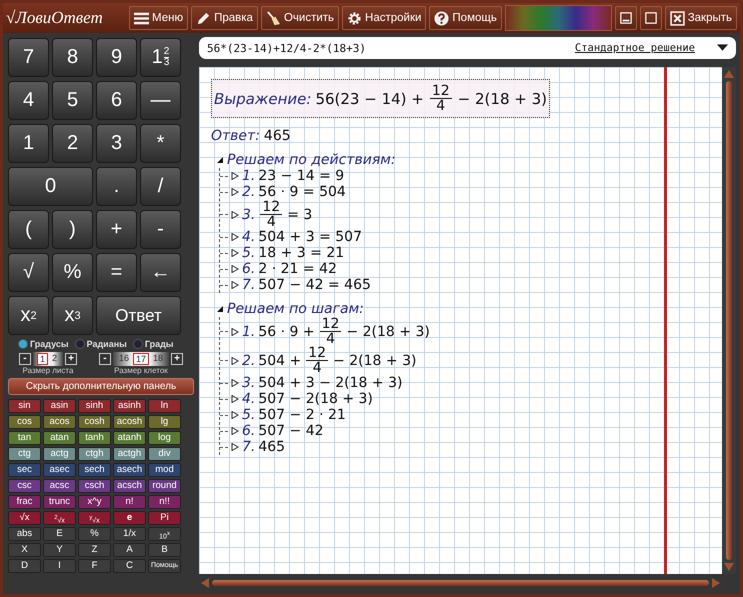  Describe the element at coordinates (625, 18) in the screenshot. I see `minimize-button` at that location.